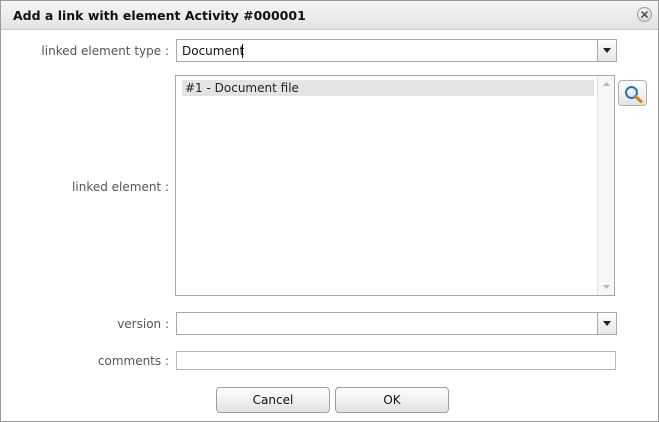 The width and height of the screenshot is (659, 422). I want to click on linked-type-label: linked element type :, so click(105, 51).